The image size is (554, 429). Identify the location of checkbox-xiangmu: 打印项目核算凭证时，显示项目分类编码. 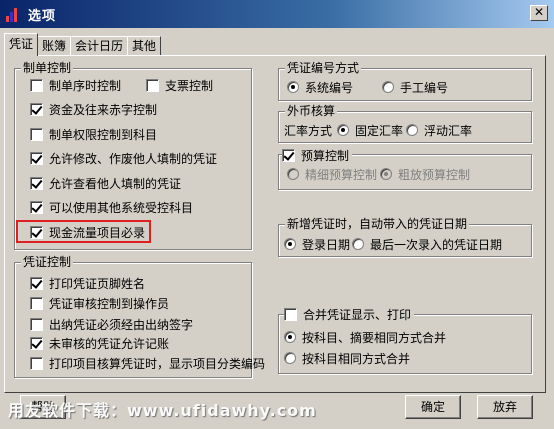
(147, 363).